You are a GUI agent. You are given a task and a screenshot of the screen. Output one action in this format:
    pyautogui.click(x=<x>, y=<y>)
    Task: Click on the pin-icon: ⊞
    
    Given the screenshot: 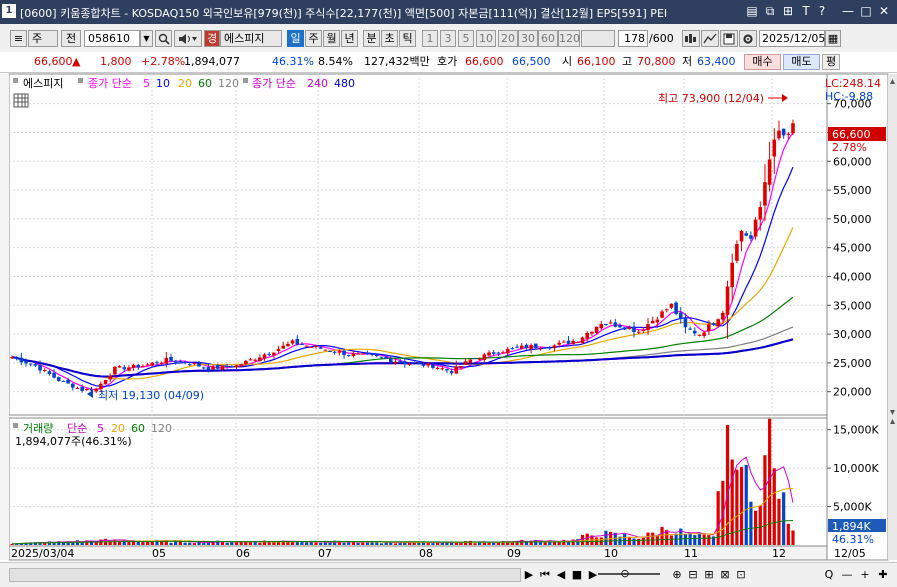 What is the action you would take?
    pyautogui.click(x=788, y=11)
    